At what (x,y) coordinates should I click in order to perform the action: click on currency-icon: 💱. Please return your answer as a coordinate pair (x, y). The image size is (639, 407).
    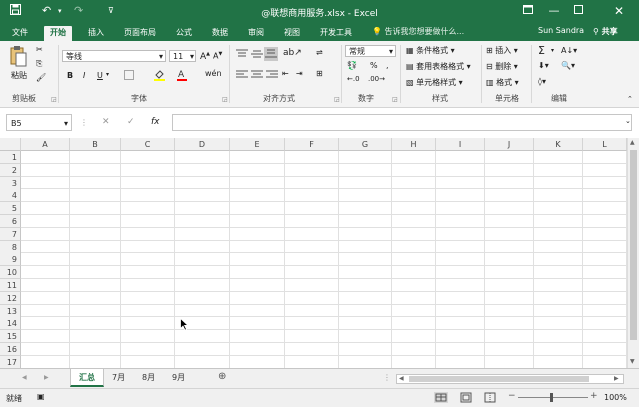
    Looking at the image, I should click on (352, 65).